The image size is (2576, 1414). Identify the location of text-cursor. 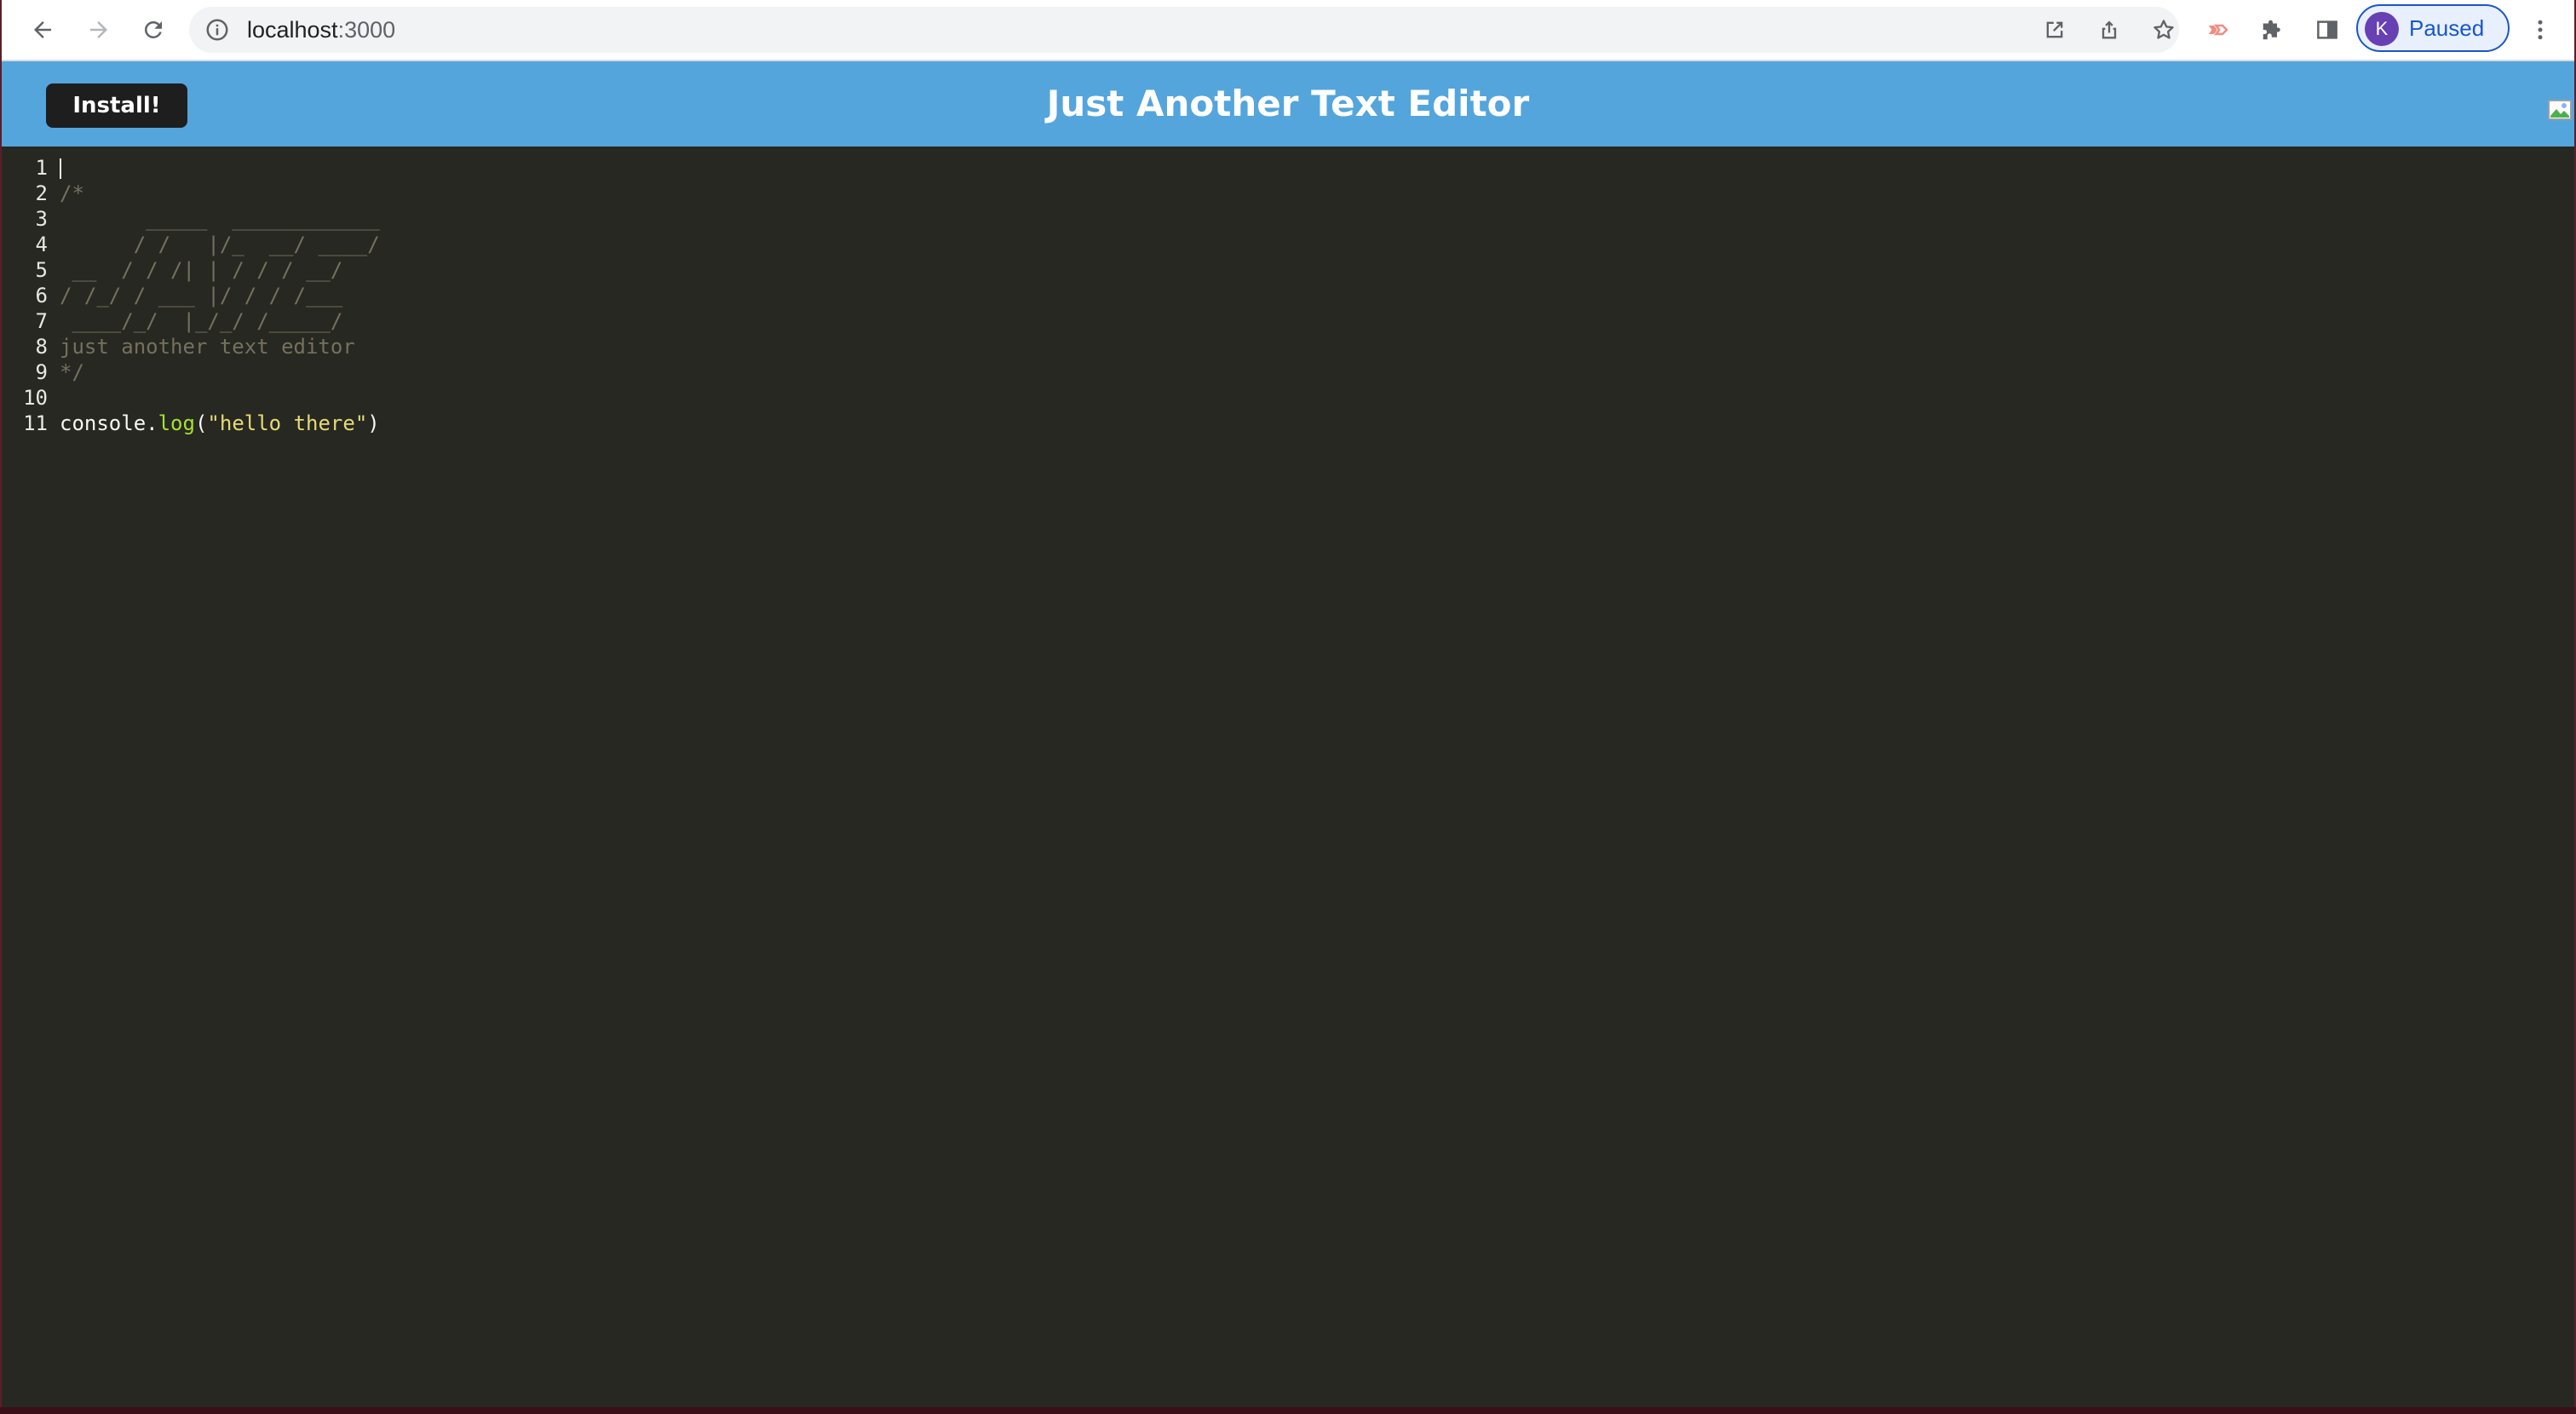
(61, 168).